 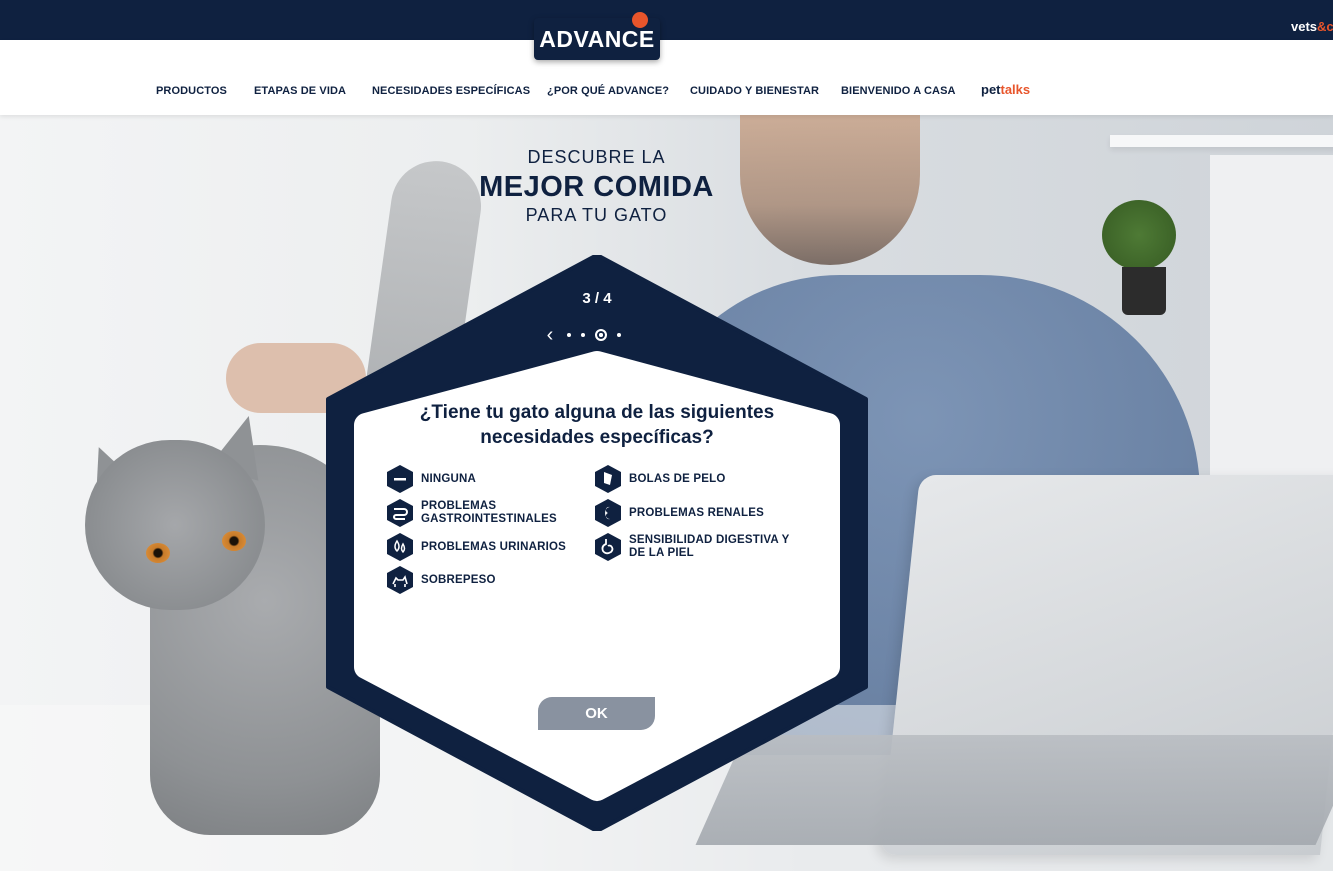 I want to click on option-sobrepeso: SOBREPESO, so click(x=441, y=580).